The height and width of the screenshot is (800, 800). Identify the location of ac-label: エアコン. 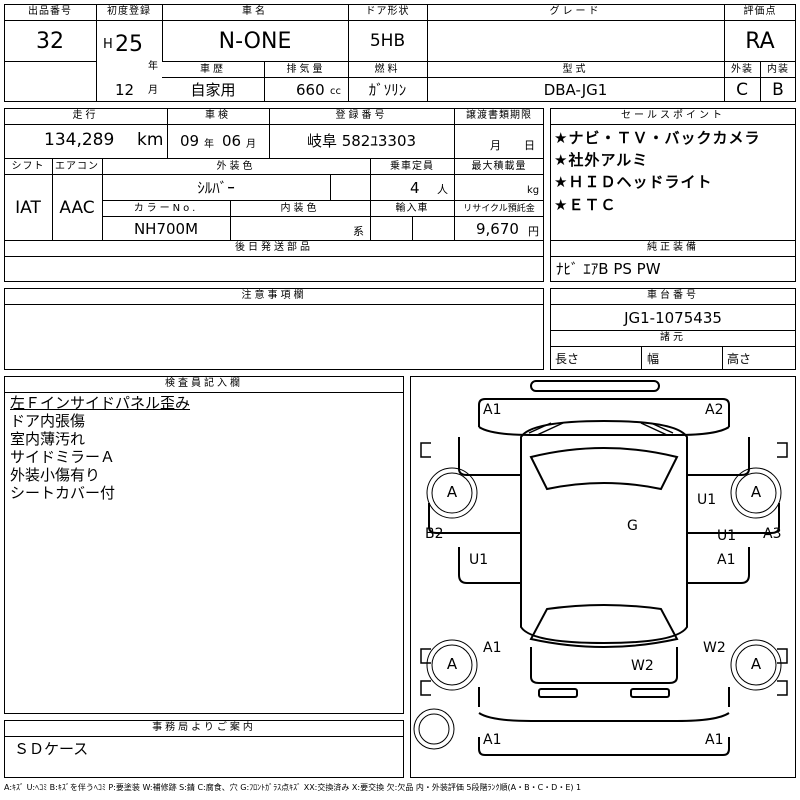
(77, 166).